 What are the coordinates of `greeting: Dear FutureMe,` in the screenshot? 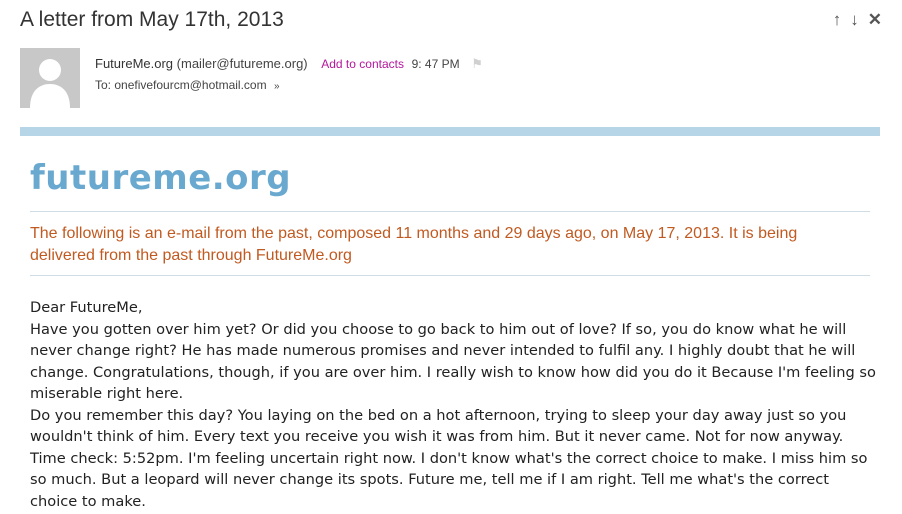 It's located at (86, 307).